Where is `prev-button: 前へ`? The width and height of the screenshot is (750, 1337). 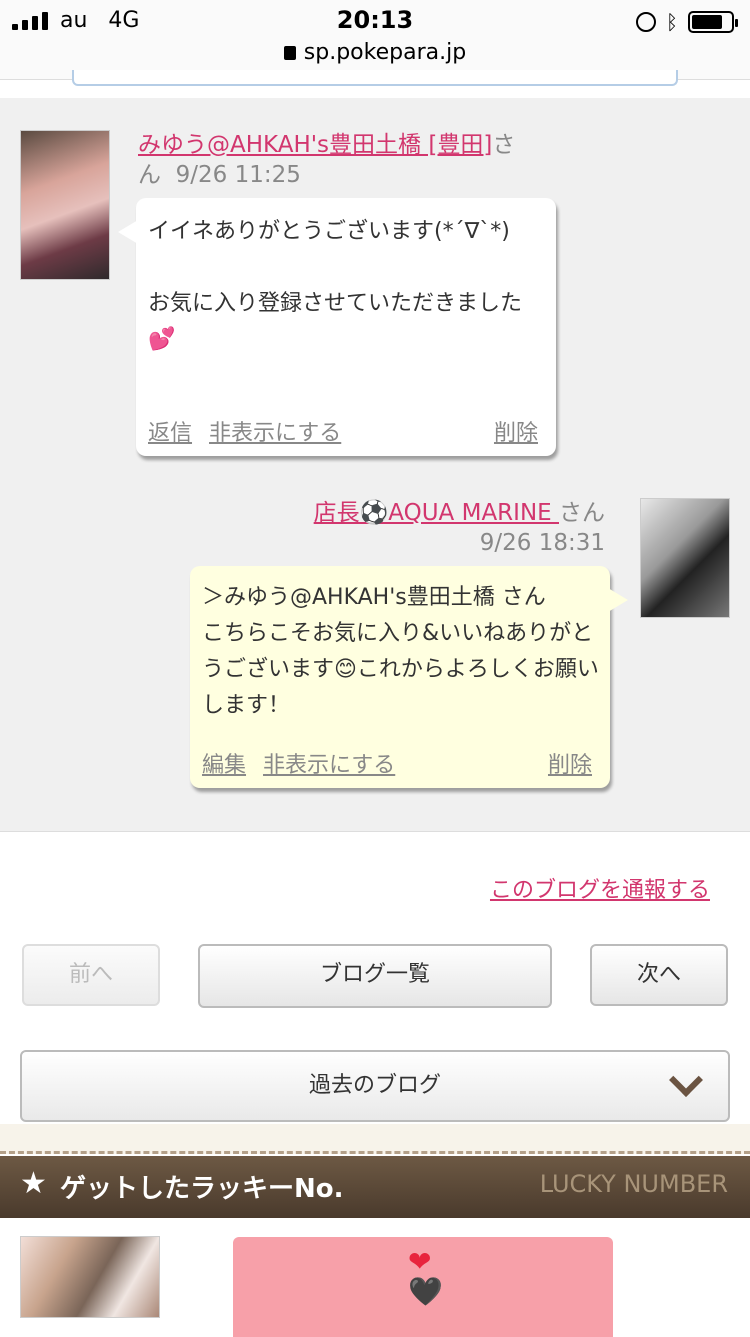 prev-button: 前へ is located at coordinates (91, 975).